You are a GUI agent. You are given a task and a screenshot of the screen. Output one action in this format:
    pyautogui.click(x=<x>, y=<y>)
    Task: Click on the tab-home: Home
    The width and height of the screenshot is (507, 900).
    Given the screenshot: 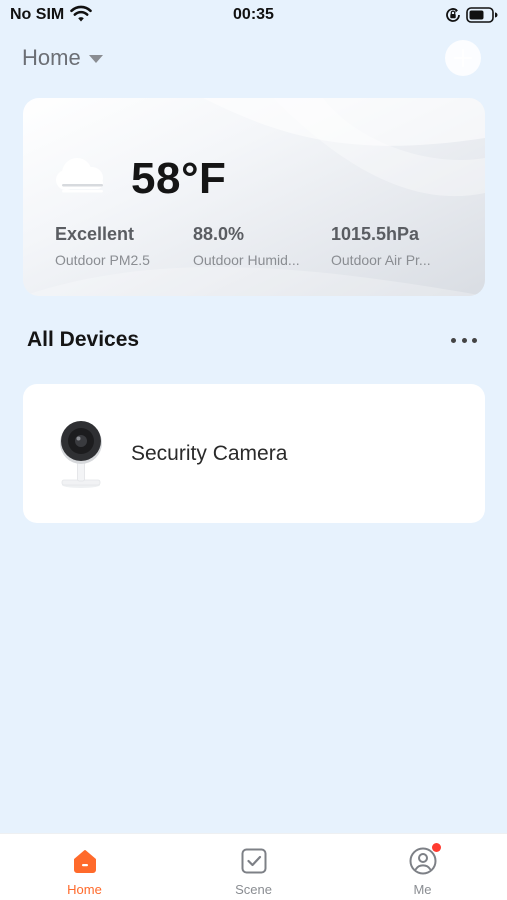 What is the action you would take?
    pyautogui.click(x=84, y=867)
    